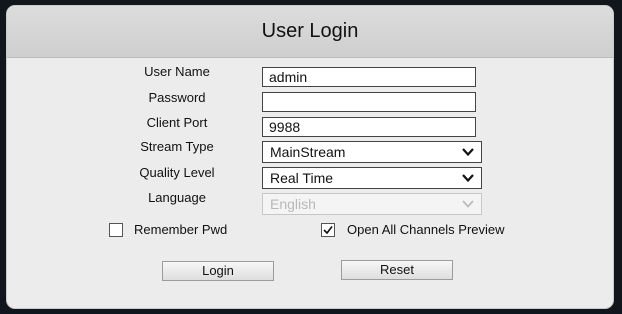 This screenshot has width=622, height=314. I want to click on checkmark-icon, so click(328, 230).